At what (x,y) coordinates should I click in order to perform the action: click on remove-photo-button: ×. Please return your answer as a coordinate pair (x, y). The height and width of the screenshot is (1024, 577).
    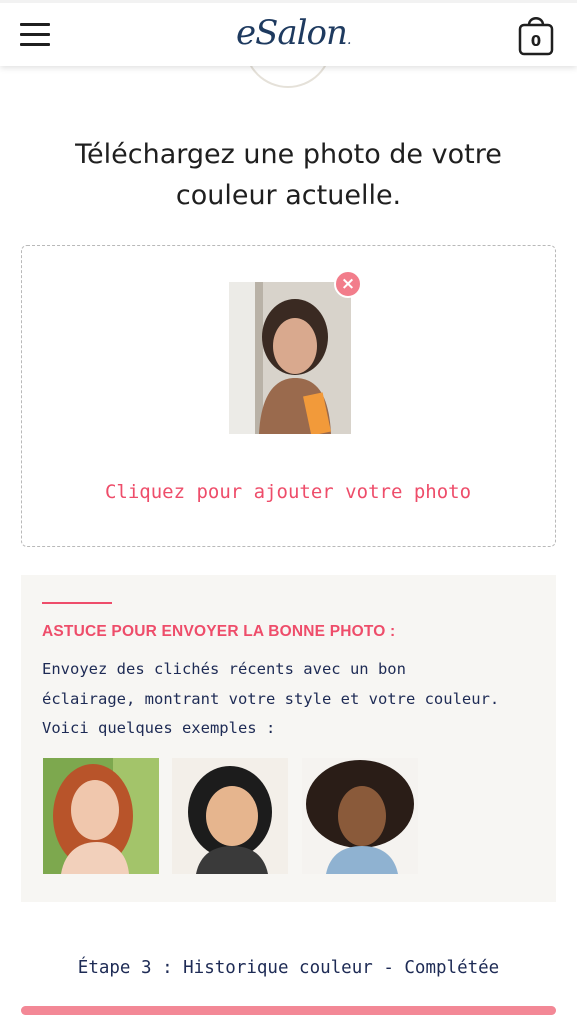
    Looking at the image, I should click on (348, 284).